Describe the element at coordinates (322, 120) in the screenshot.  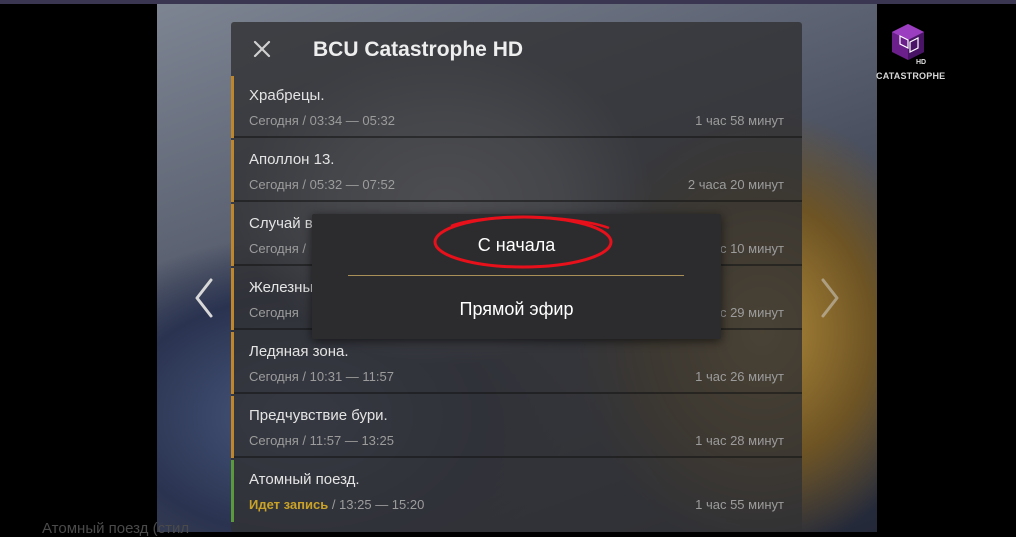
I see `program-time: Сегодня / 03:34 — 05:32` at that location.